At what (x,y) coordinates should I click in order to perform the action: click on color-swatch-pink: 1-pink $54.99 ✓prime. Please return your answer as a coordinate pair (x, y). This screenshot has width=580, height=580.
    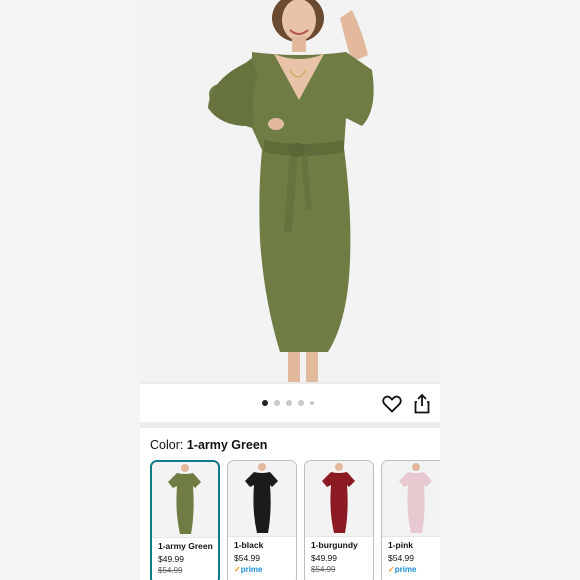
    Looking at the image, I should click on (410, 520).